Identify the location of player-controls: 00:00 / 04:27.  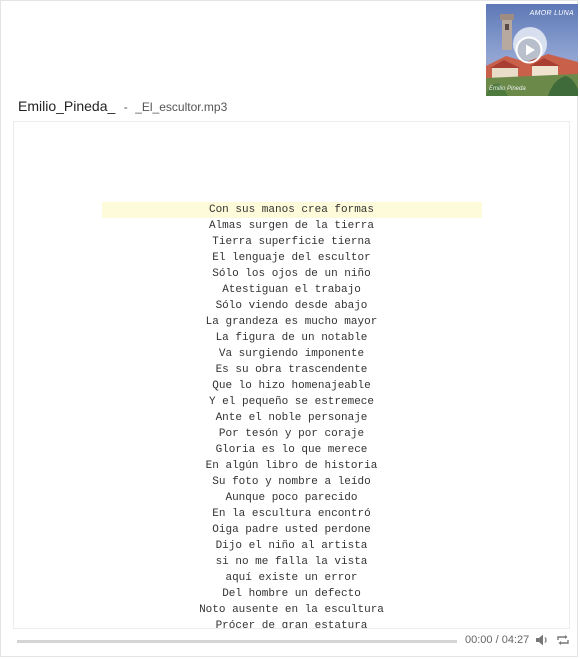
(289, 642).